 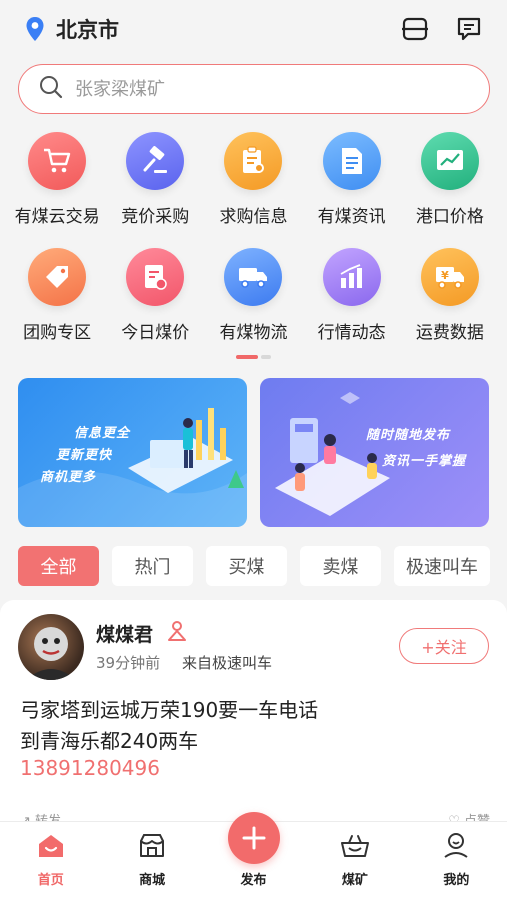 I want to click on price-sheet-icon, so click(x=155, y=277).